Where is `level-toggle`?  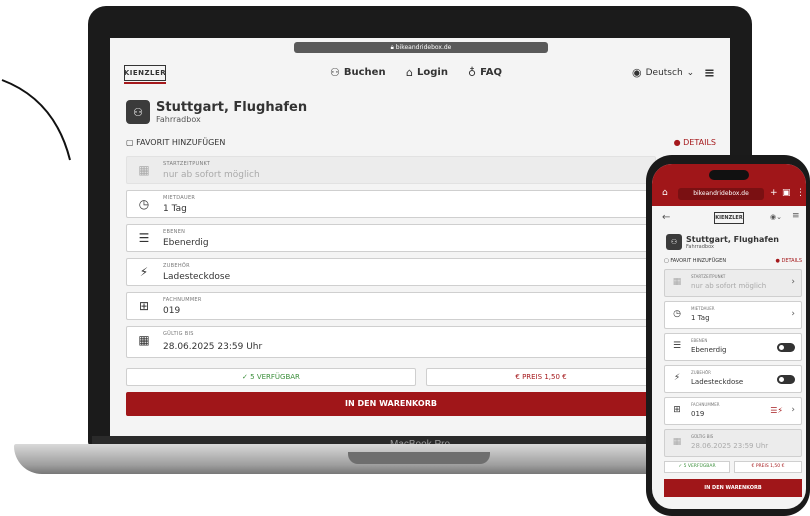
level-toggle is located at coordinates (786, 347).